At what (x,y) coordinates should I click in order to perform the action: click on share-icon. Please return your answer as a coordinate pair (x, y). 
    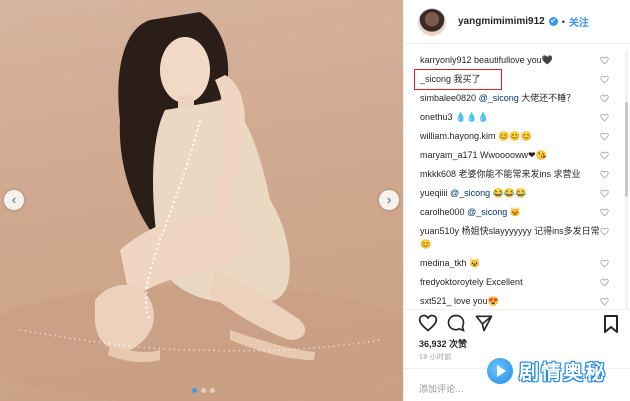
    Looking at the image, I should click on (484, 323).